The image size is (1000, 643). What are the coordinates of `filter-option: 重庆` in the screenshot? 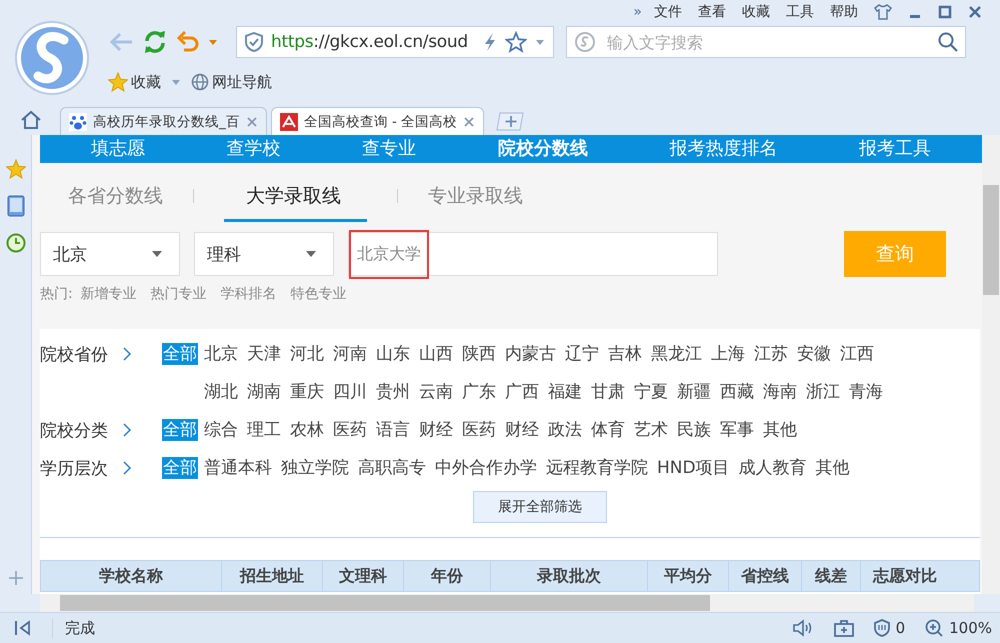 It's located at (307, 392).